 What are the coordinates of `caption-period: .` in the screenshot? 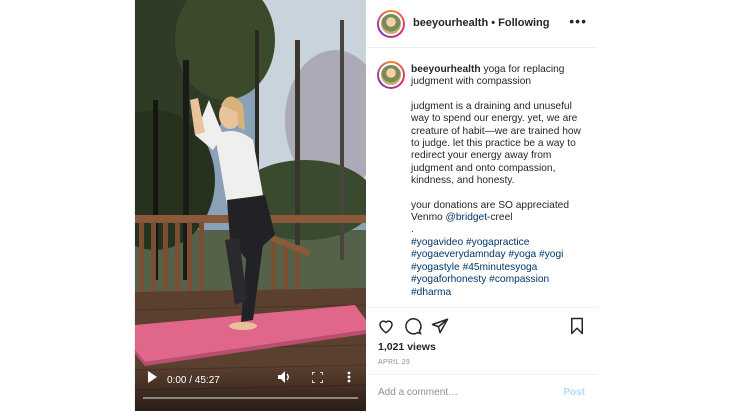 It's located at (412, 230).